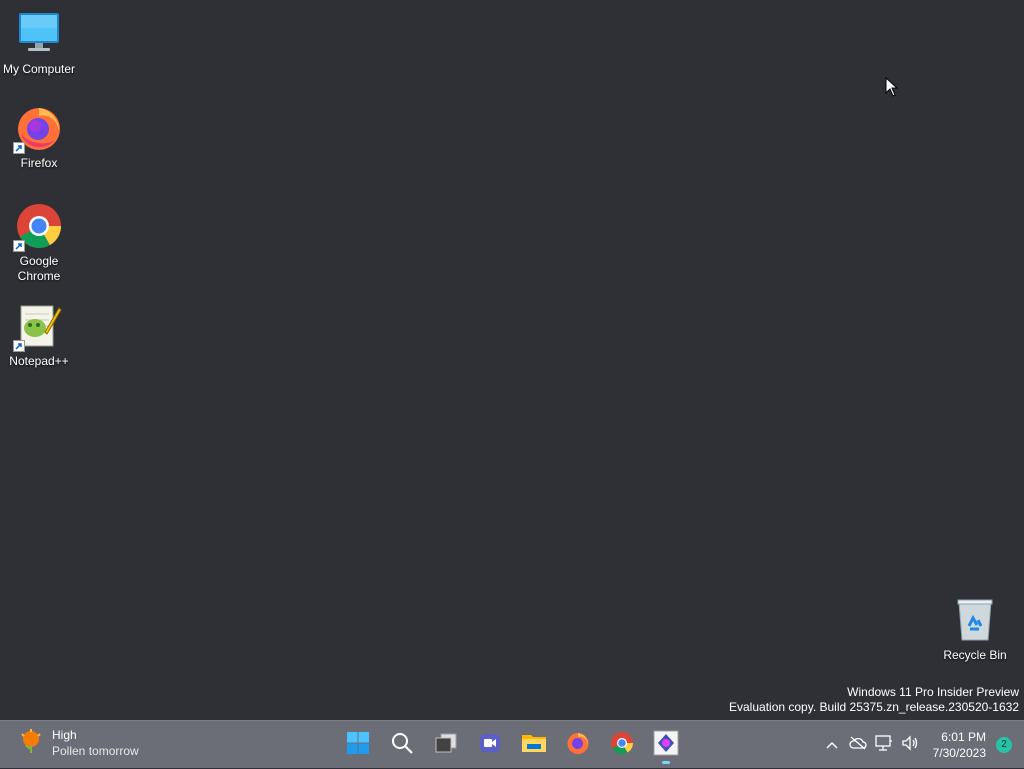 The height and width of the screenshot is (769, 1024). Describe the element at coordinates (39, 34) in the screenshot. I see `monitor-icon` at that location.